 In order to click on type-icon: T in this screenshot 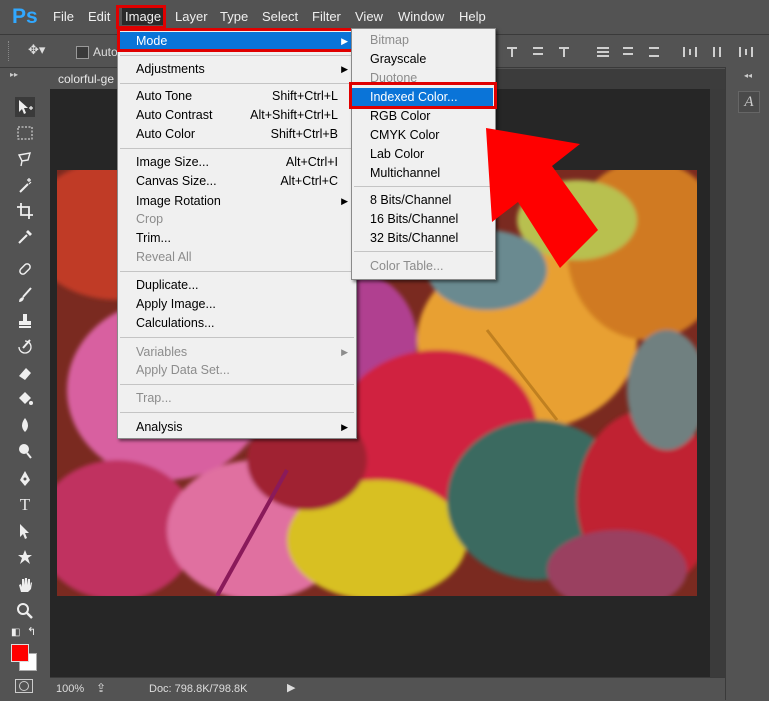, I will do `click(25, 505)`.